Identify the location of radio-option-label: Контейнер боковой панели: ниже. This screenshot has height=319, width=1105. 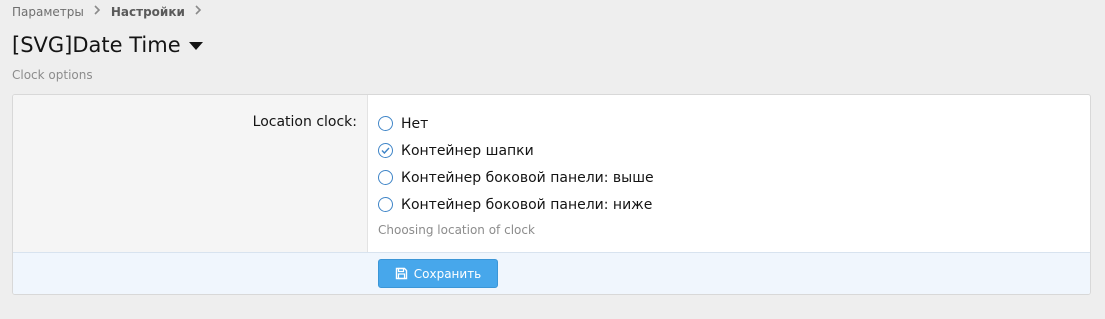
(527, 204).